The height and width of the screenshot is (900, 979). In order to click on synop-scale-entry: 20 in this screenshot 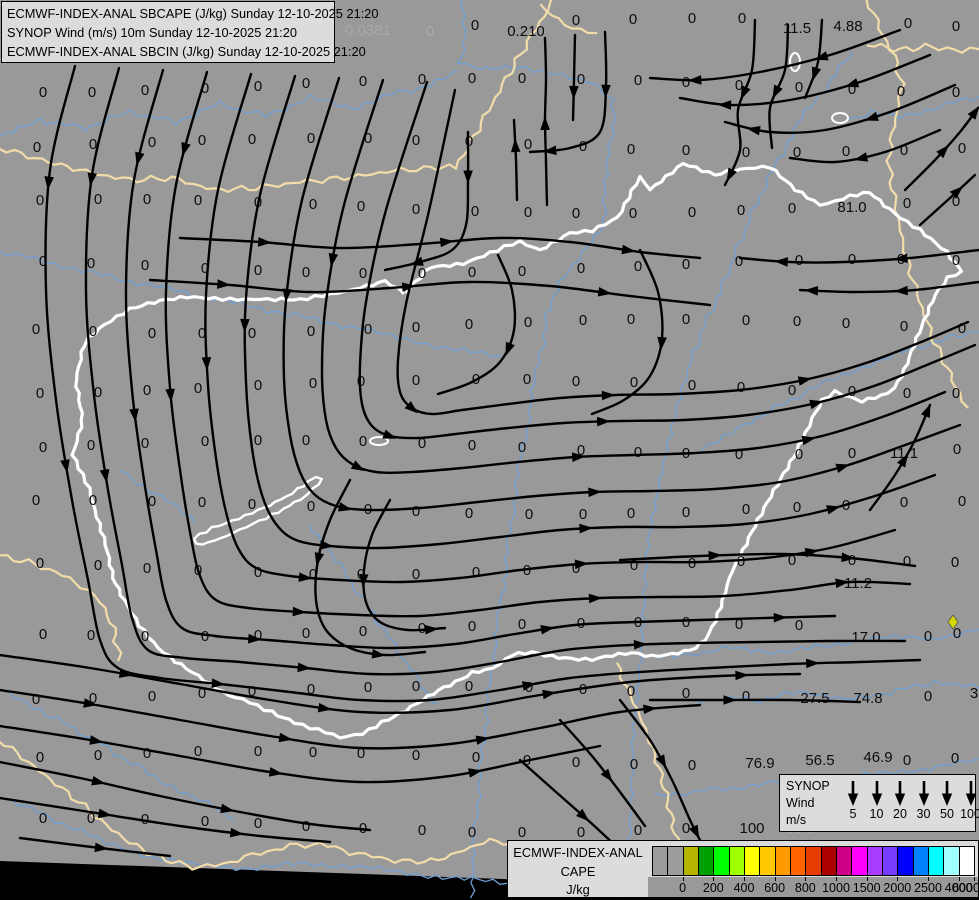, I will do `click(900, 800)`.